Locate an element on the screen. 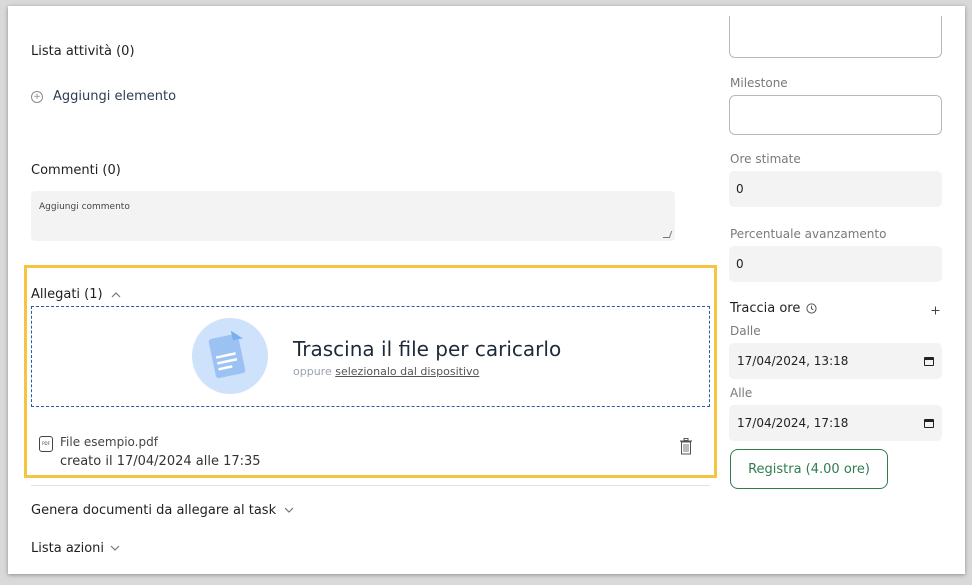 Image resolution: width=972 pixels, height=585 pixels. document-illustration is located at coordinates (230, 356).